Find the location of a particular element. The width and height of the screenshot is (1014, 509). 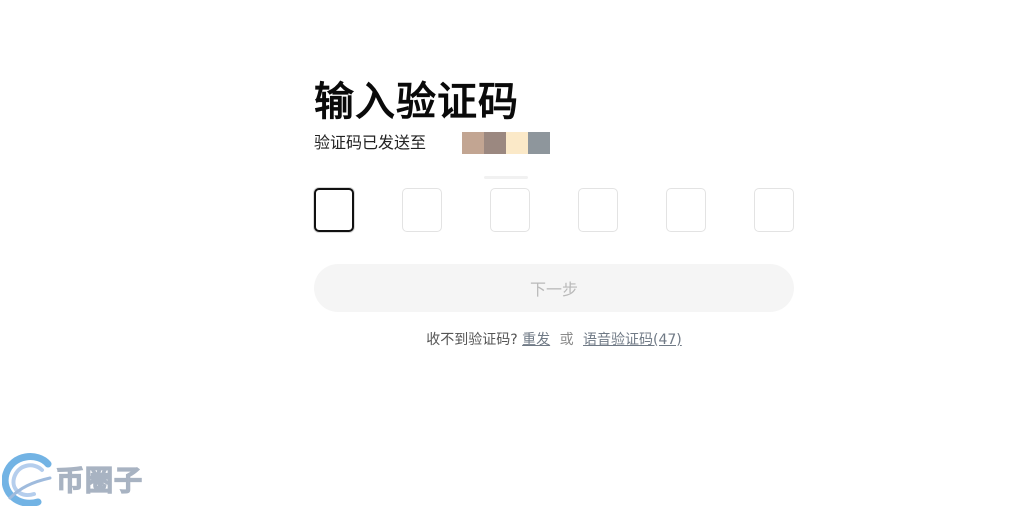

resend-separator: 或 is located at coordinates (566, 340).